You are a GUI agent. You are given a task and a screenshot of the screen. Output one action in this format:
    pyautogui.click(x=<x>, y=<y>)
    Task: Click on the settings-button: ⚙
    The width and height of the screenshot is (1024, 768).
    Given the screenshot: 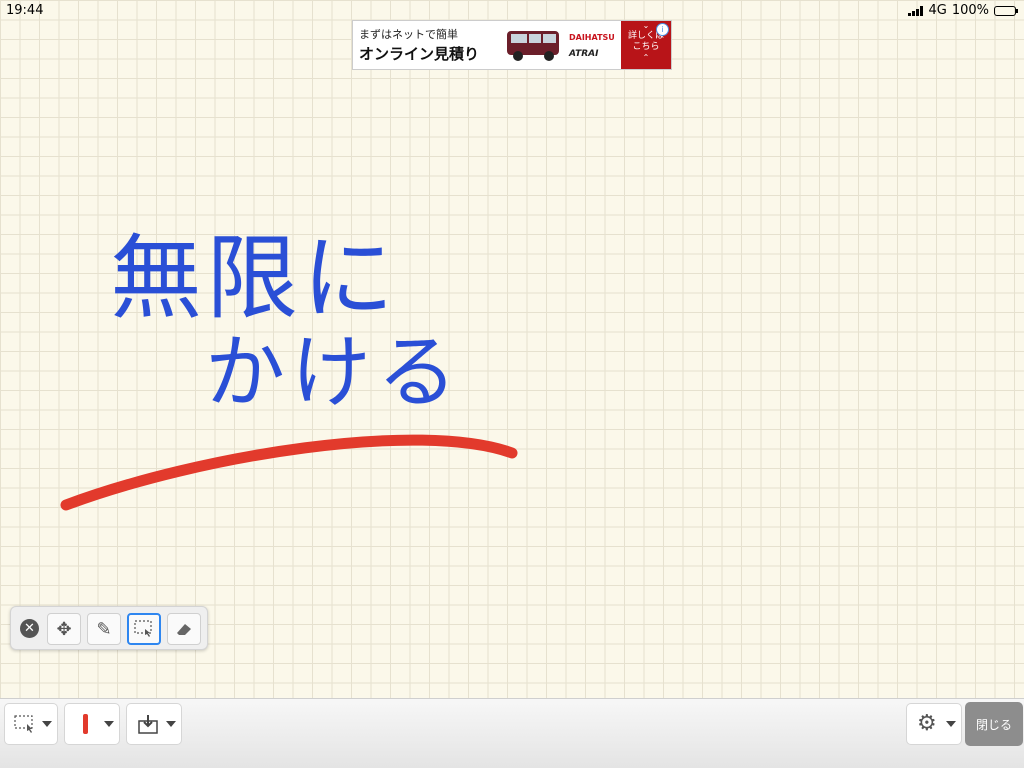 What is the action you would take?
    pyautogui.click(x=934, y=724)
    